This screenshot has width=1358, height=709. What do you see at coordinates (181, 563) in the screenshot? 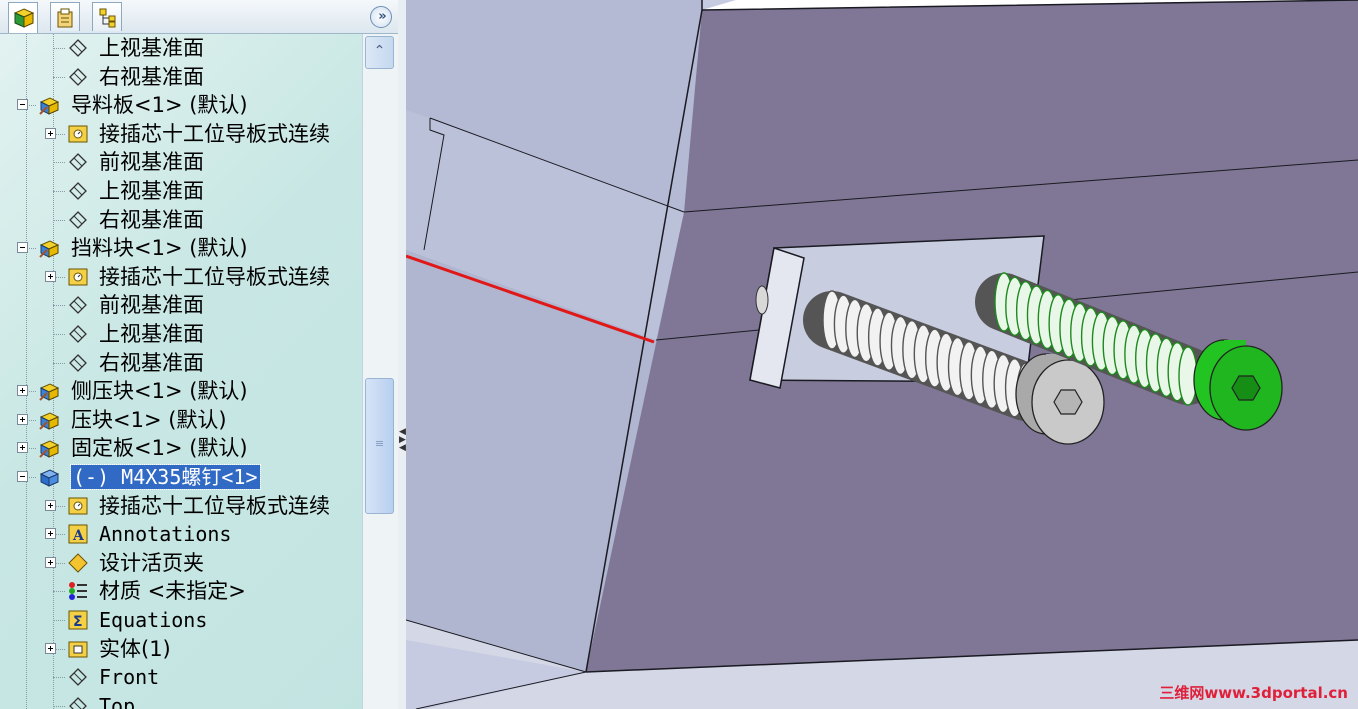
I see `tree-item: 设计活页夹` at bounding box center [181, 563].